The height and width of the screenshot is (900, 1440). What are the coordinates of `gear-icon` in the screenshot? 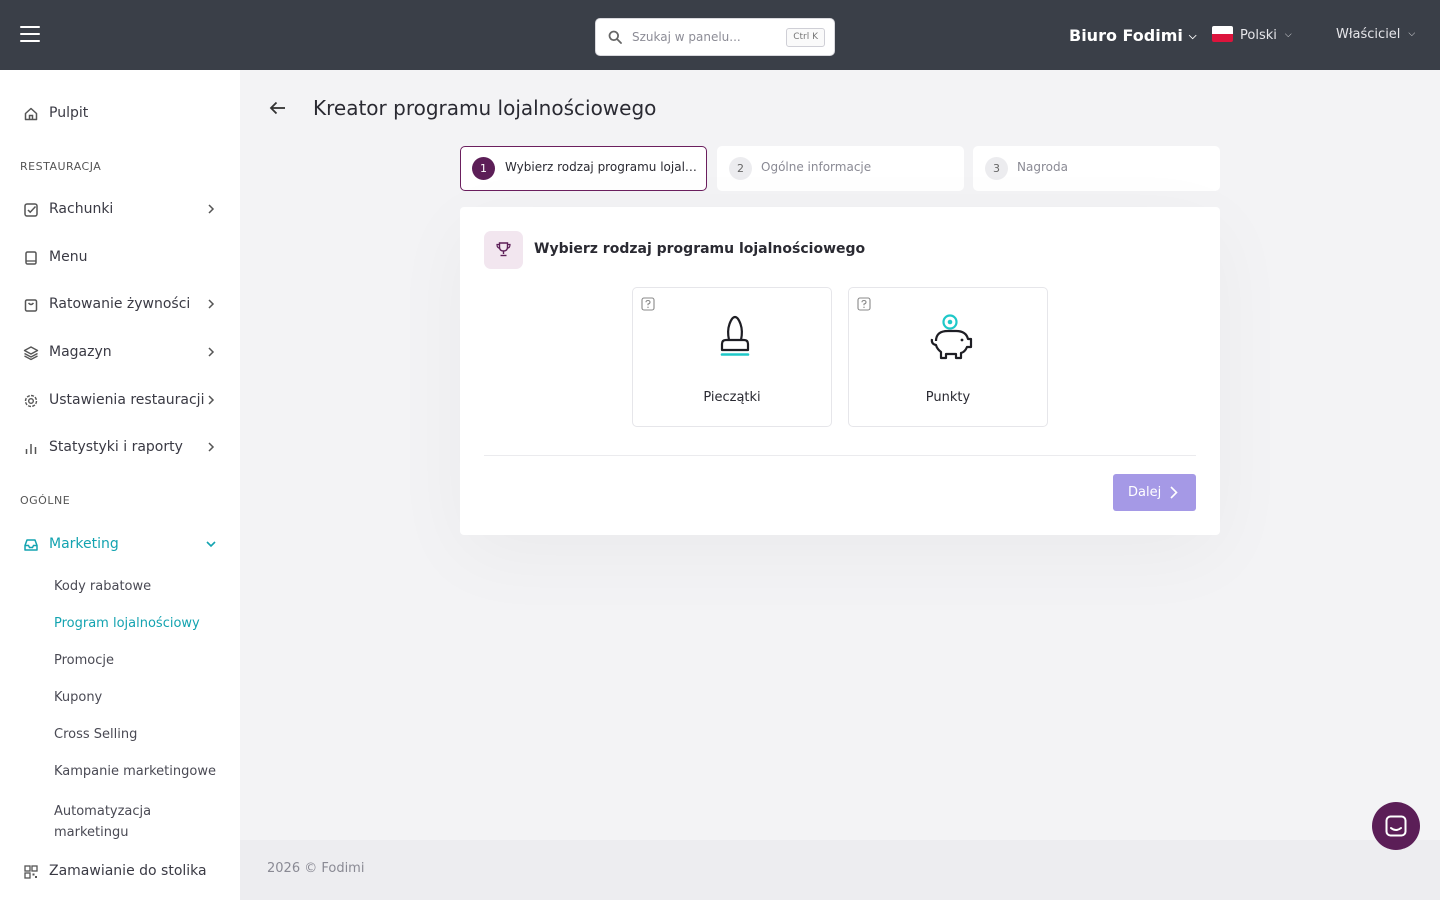 It's located at (31, 401).